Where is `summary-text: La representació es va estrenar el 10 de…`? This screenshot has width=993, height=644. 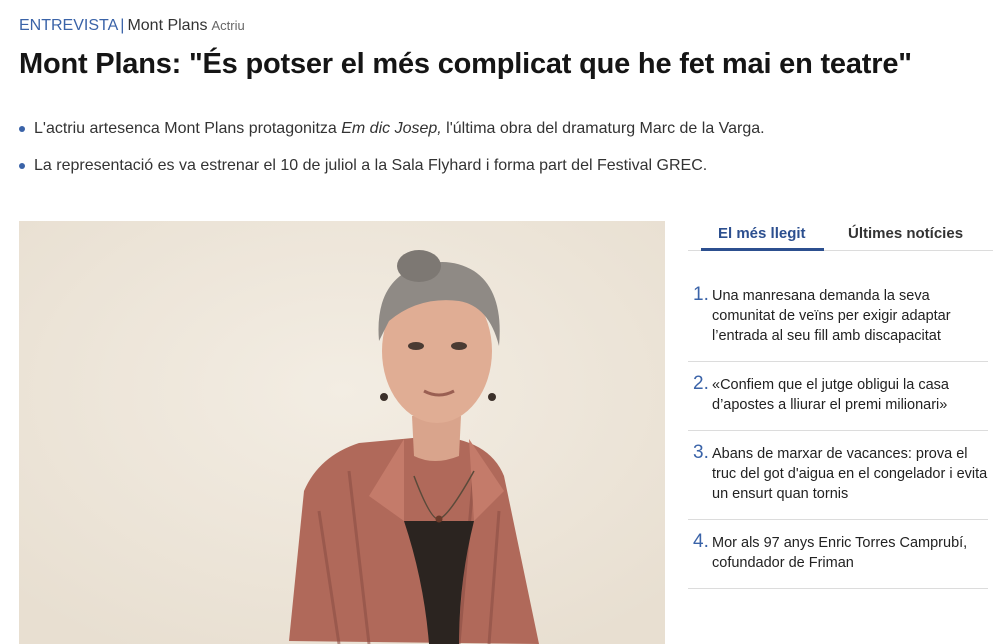
summary-text: La representació es va estrenar el 10 de… is located at coordinates (371, 165).